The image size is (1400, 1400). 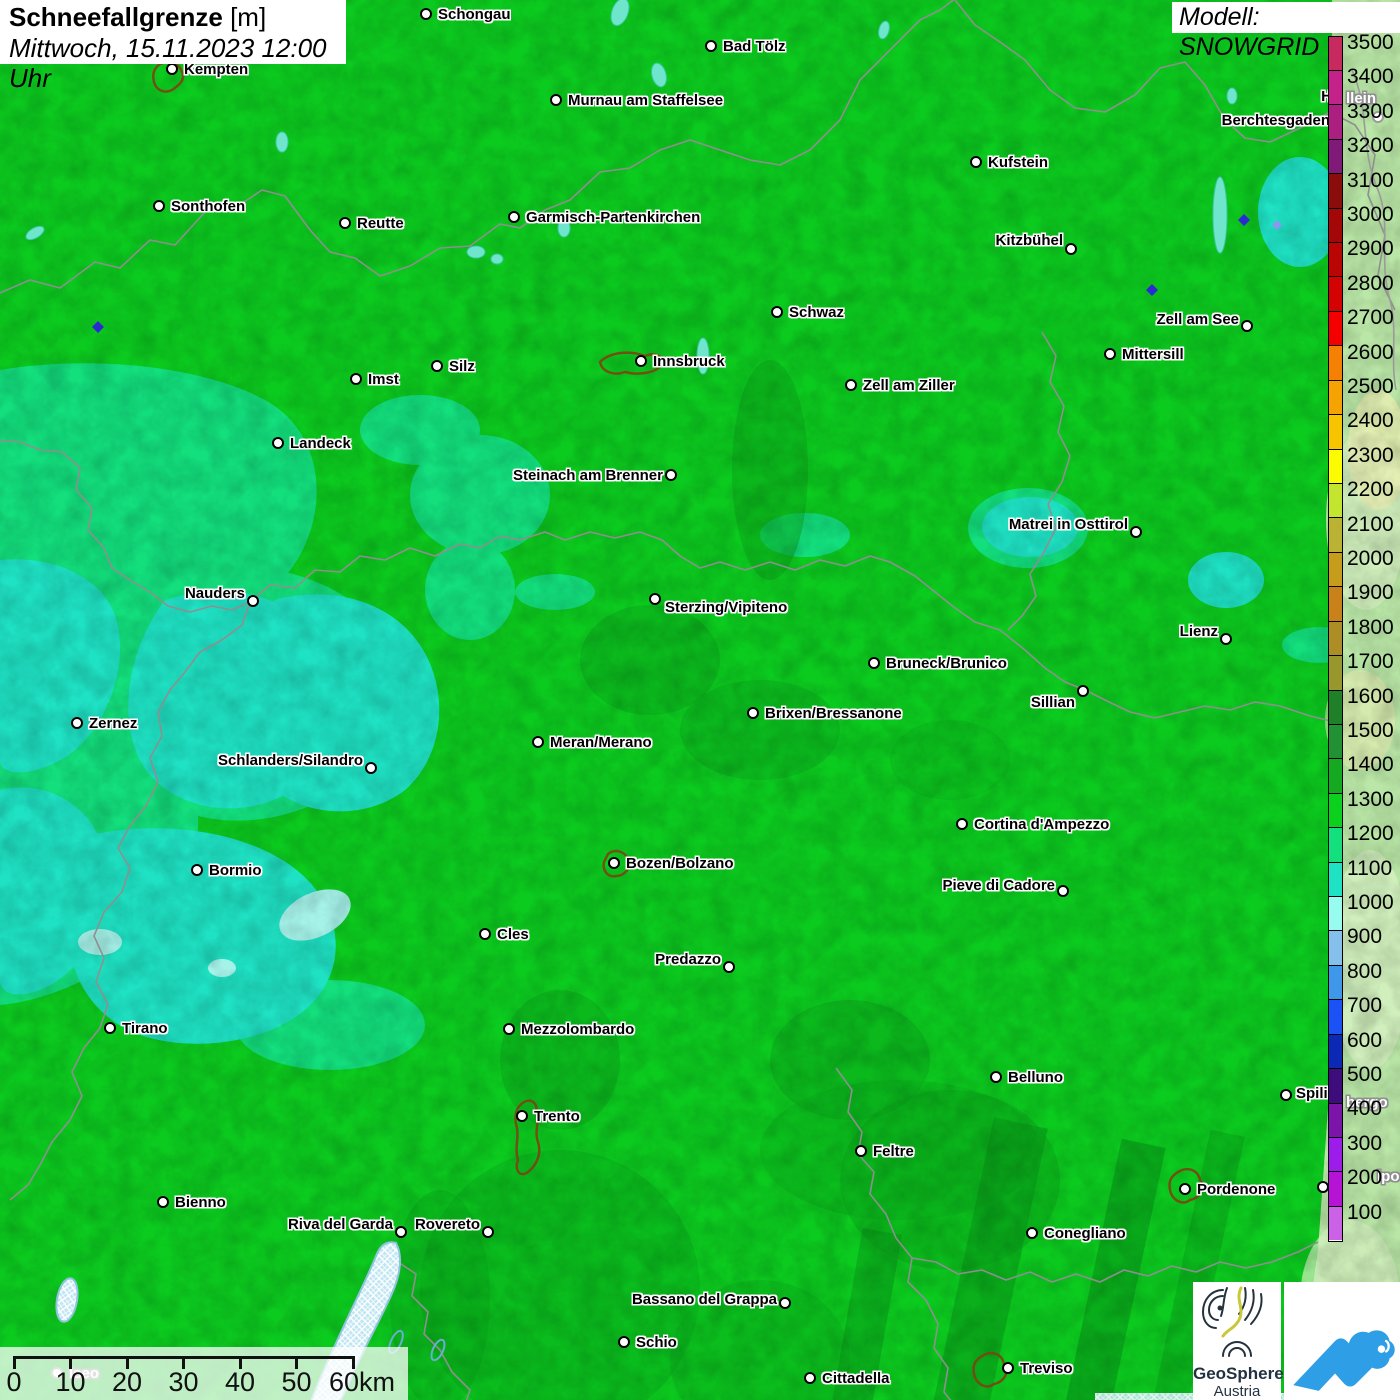 What do you see at coordinates (946, 663) in the screenshot?
I see `city-label: Bruneck/Brunico` at bounding box center [946, 663].